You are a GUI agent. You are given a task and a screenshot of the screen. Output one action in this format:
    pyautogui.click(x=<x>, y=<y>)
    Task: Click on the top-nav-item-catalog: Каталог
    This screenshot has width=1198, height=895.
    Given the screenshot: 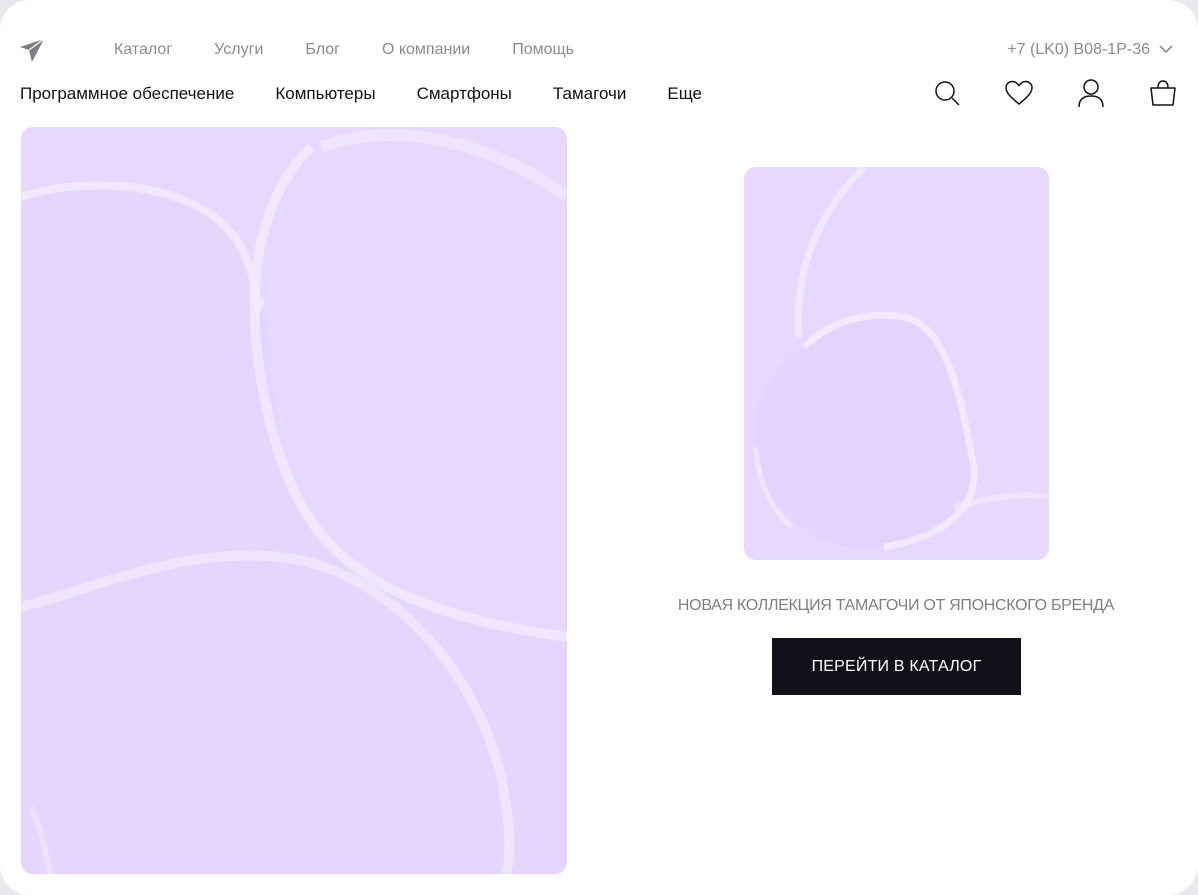 What is the action you would take?
    pyautogui.click(x=143, y=50)
    